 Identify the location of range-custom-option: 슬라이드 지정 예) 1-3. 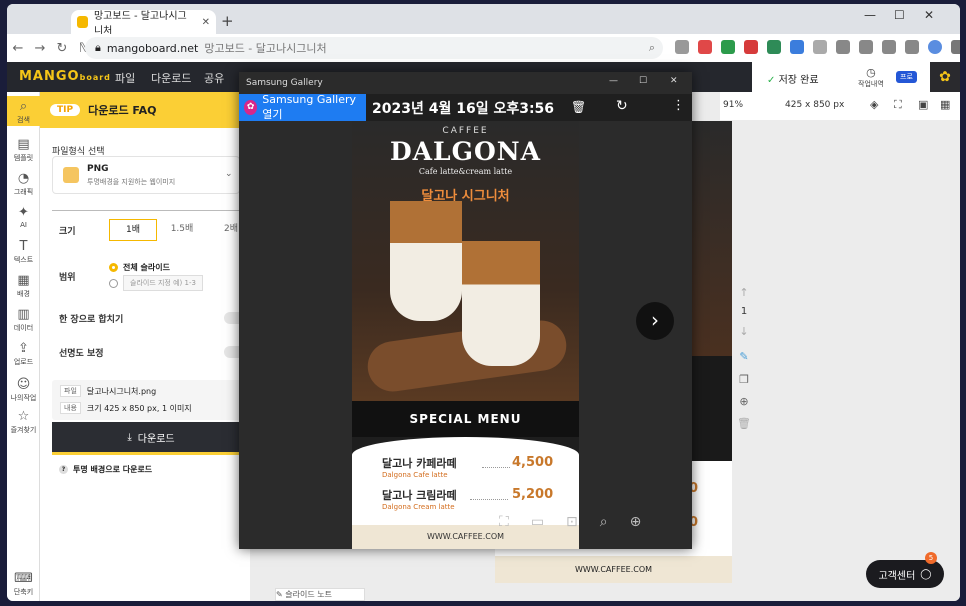
(156, 283).